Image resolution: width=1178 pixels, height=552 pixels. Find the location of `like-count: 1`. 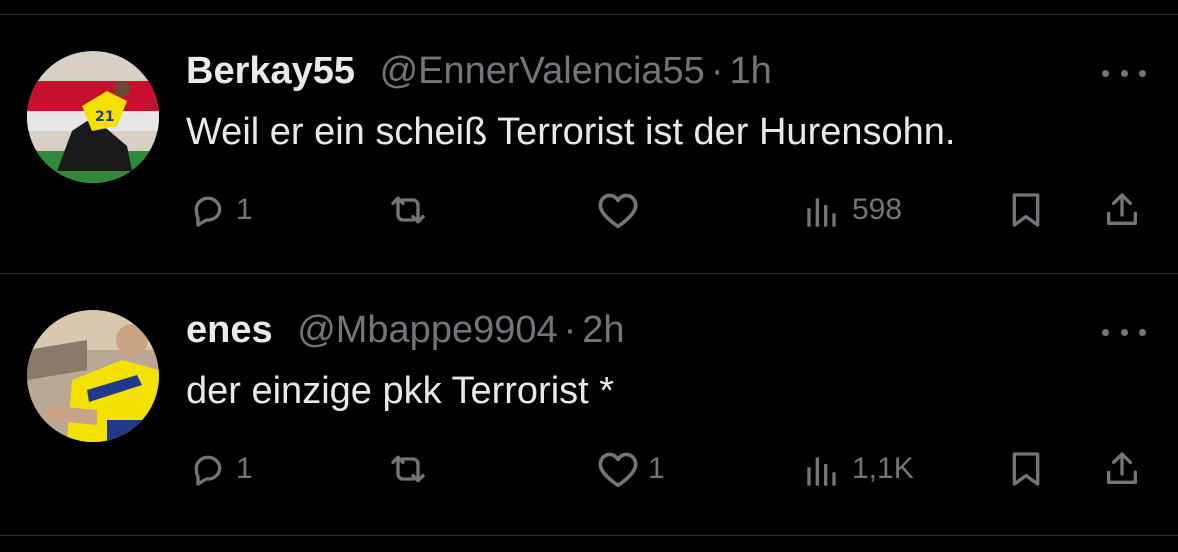

like-count: 1 is located at coordinates (656, 468).